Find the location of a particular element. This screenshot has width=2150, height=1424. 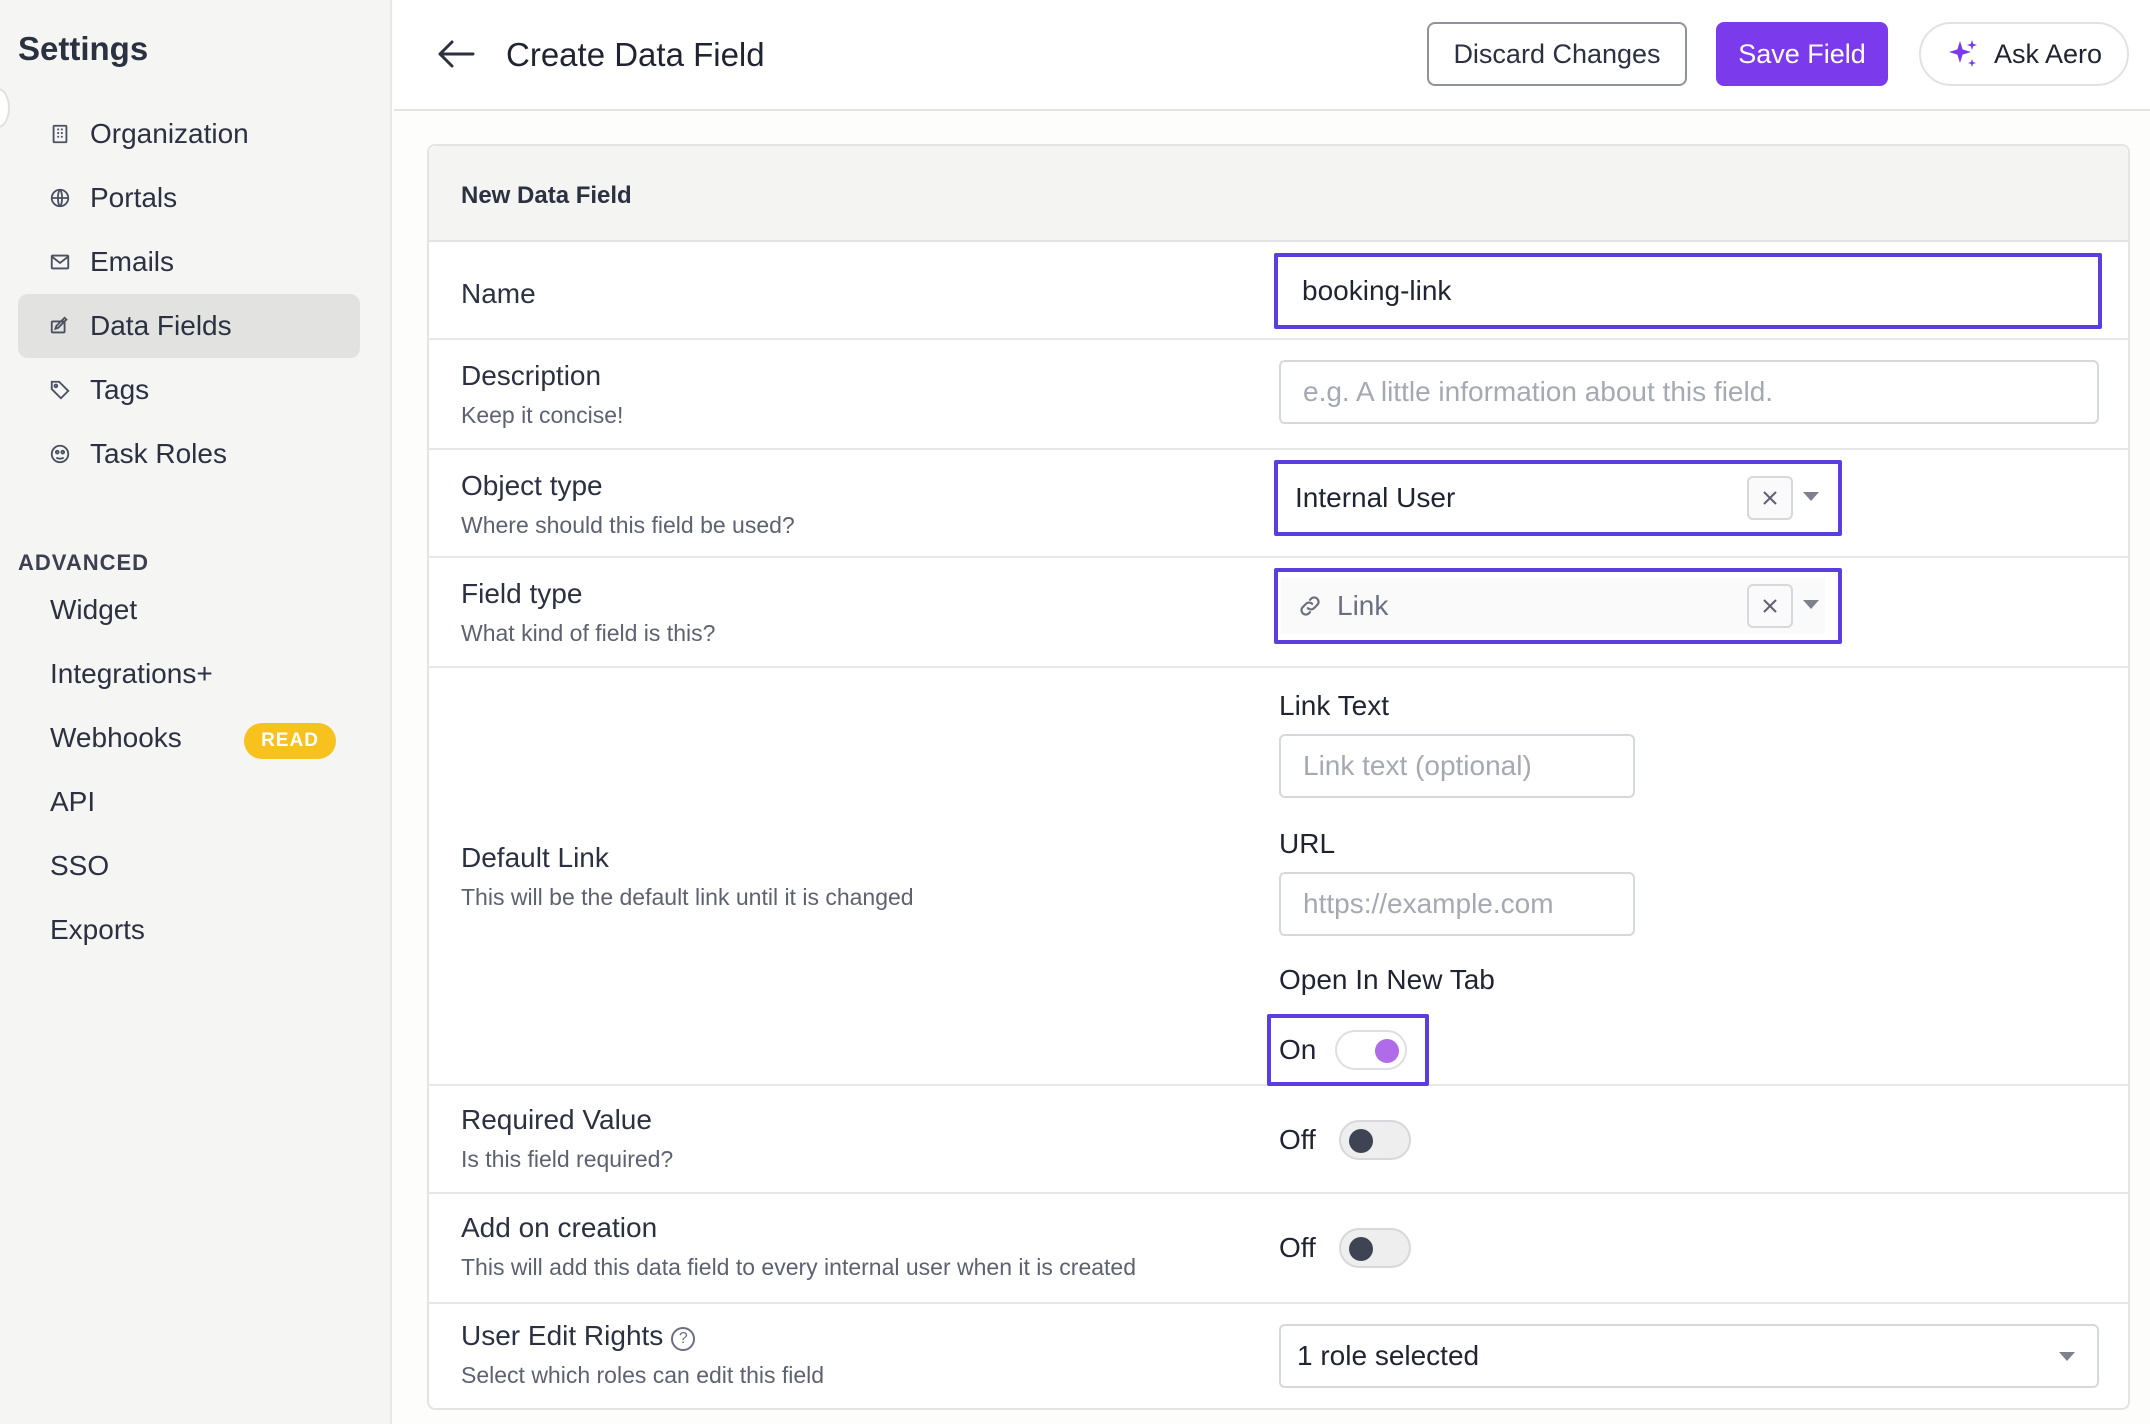

field-type-value: Link is located at coordinates (1363, 605).